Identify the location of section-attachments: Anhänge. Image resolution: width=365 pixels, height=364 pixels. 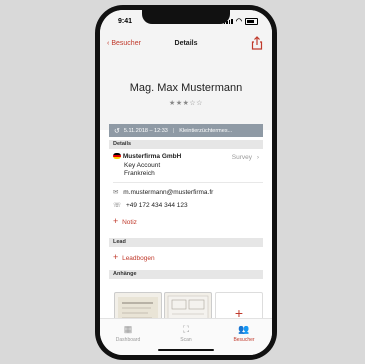
(186, 274).